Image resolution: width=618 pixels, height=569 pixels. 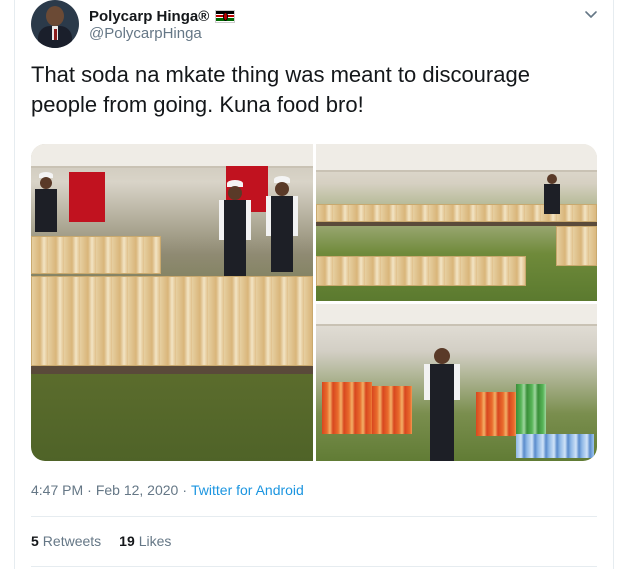 I want to click on retweets-stat: 5 Retweets, so click(x=66, y=541).